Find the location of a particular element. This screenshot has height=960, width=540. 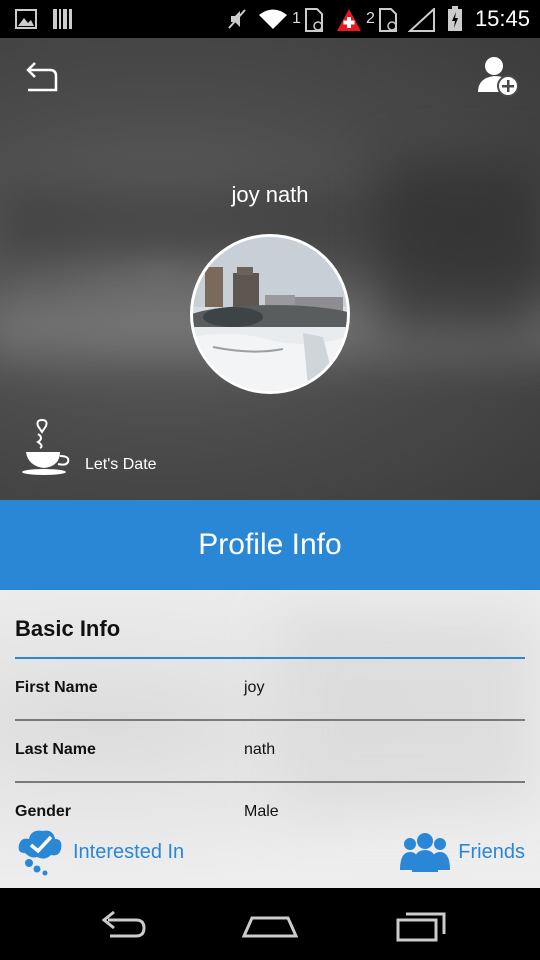

bottom-tabs: Interested In Friends is located at coordinates (270, 857).